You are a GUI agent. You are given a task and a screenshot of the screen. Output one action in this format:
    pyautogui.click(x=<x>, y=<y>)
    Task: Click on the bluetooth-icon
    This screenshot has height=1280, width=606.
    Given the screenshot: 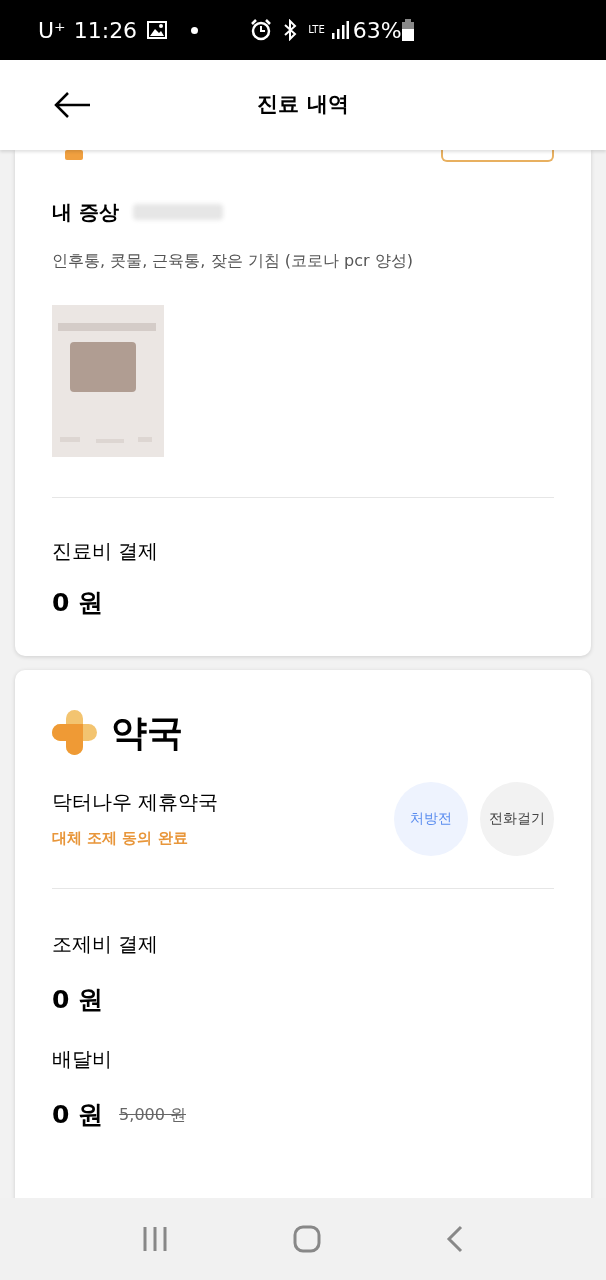 What is the action you would take?
    pyautogui.click(x=290, y=30)
    